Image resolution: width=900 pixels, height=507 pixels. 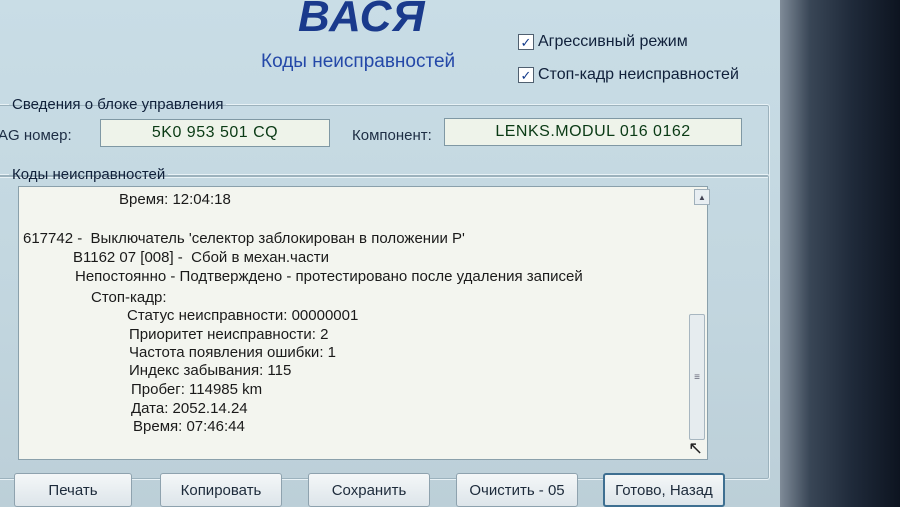 I want to click on freeze-frame-frequency: Частота появления ошибки: 1, so click(x=232, y=352).